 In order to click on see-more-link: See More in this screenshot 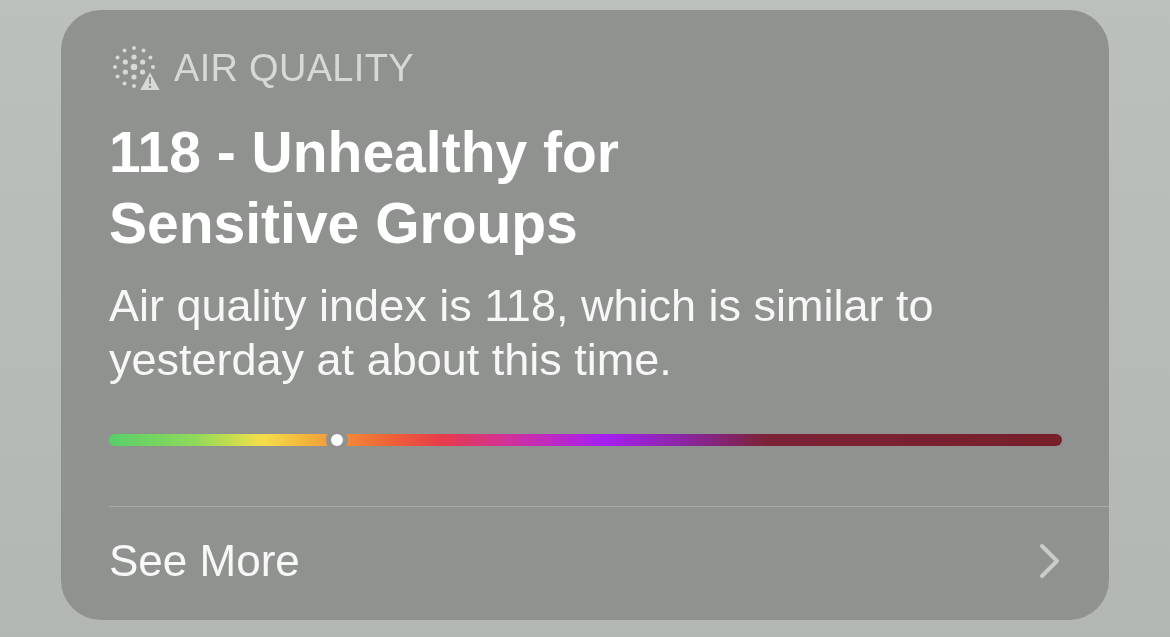, I will do `click(585, 560)`.